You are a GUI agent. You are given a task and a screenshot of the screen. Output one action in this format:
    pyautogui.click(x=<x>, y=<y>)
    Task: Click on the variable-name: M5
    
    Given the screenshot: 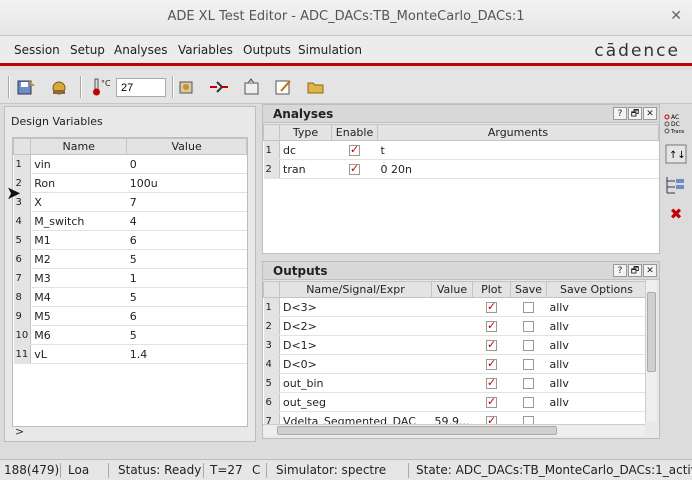 What is the action you would take?
    pyautogui.click(x=78, y=316)
    